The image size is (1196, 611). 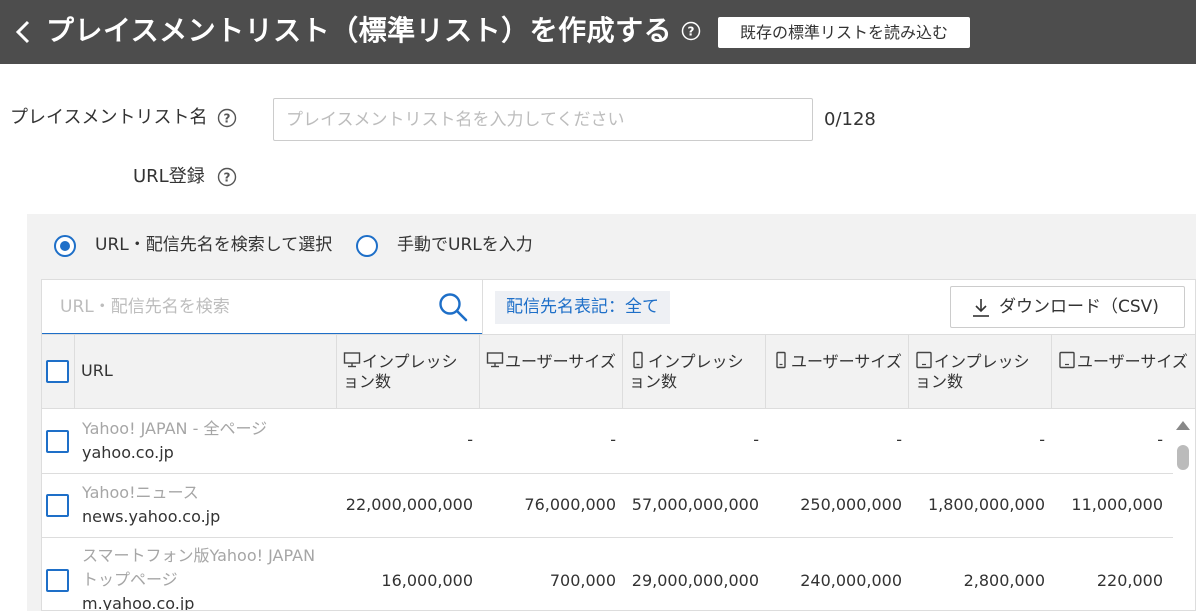 I want to click on search-icon, so click(x=453, y=307).